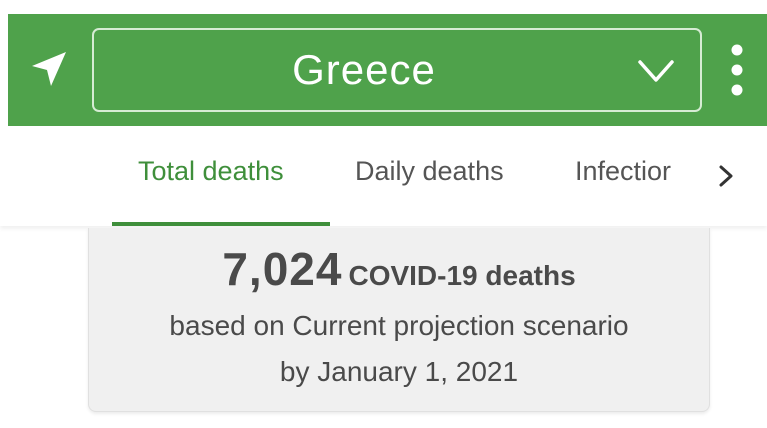  Describe the element at coordinates (399, 325) in the screenshot. I see `scenario-text: based on Current projection scenario` at that location.